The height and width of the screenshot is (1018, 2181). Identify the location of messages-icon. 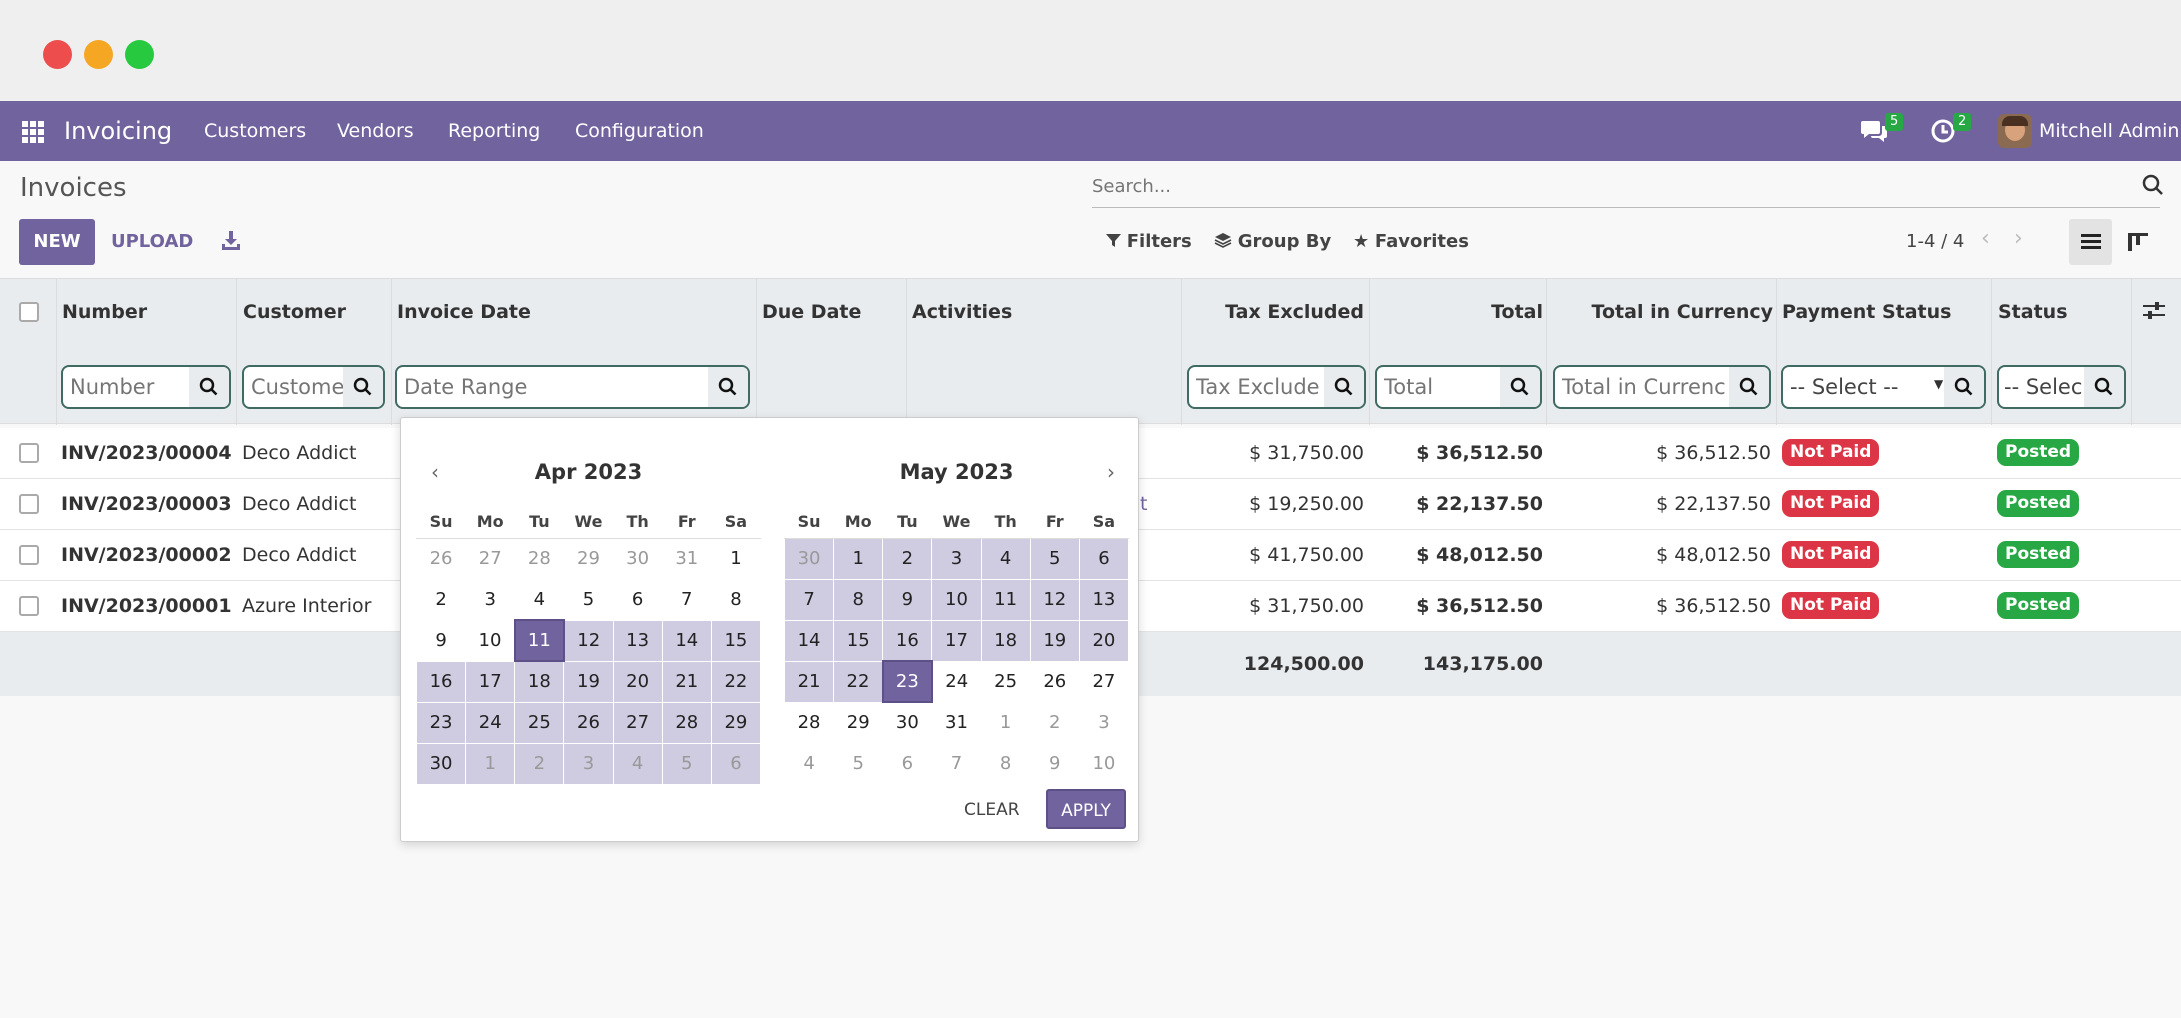
(1874, 133).